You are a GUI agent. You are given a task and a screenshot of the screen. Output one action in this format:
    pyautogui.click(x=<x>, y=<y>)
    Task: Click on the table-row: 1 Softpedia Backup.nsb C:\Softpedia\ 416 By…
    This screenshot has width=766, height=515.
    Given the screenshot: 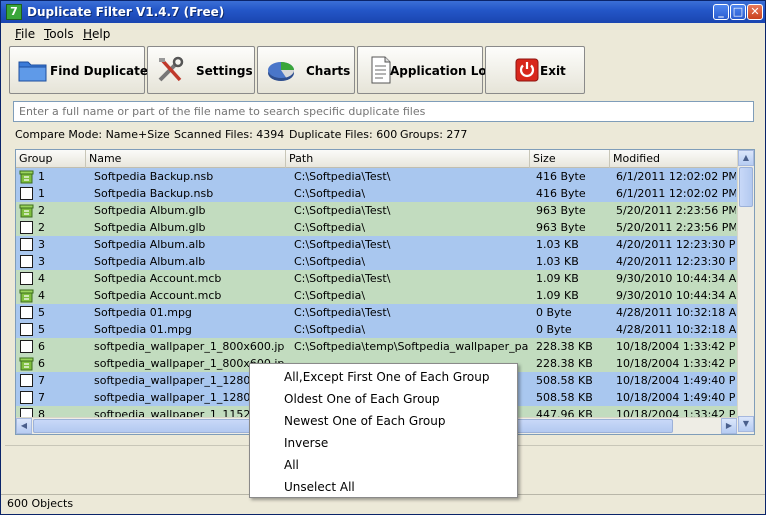 What is the action you would take?
    pyautogui.click(x=377, y=193)
    